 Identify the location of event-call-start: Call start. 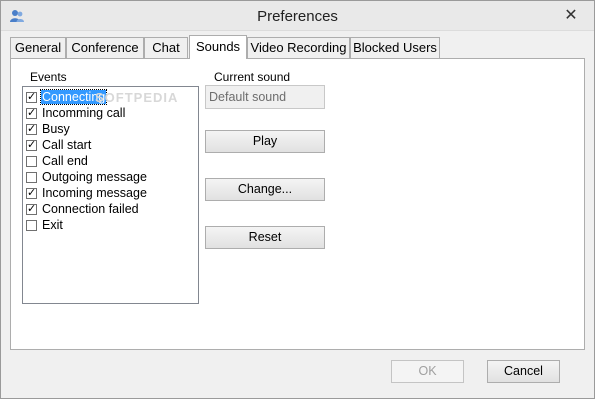
(59, 145).